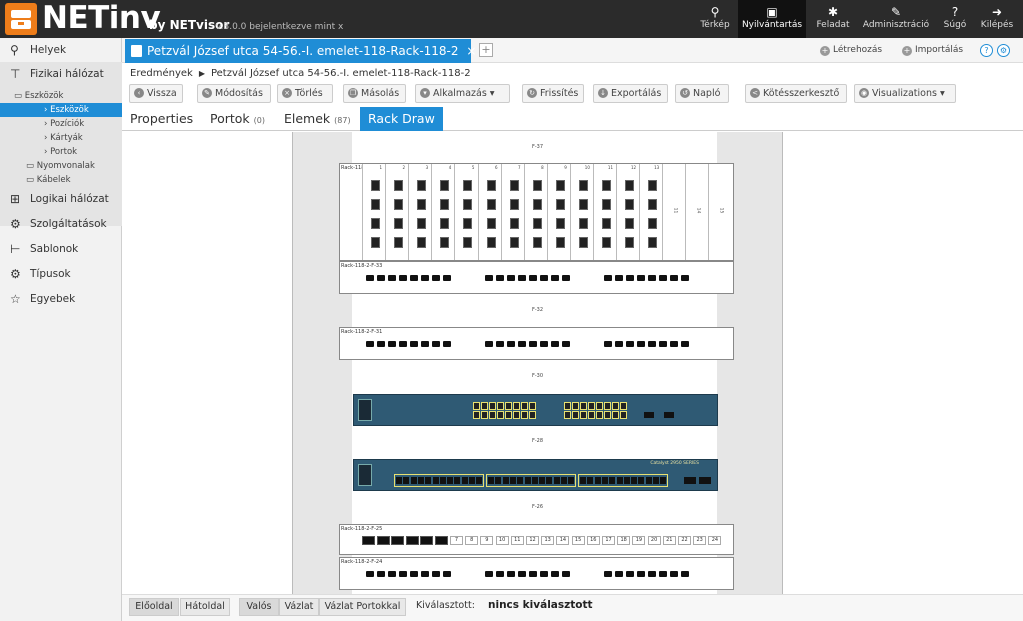  I want to click on logout-icon: ➜, so click(997, 12).